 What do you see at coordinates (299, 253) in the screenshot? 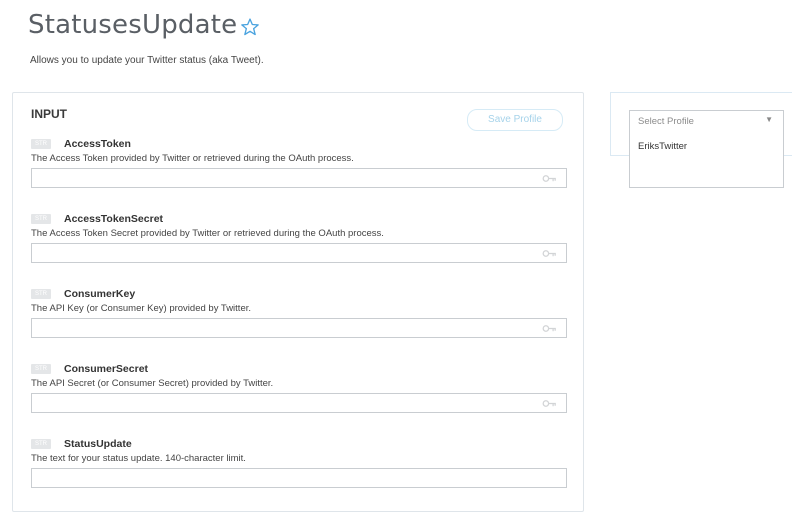
I see `access-token-secret-input` at bounding box center [299, 253].